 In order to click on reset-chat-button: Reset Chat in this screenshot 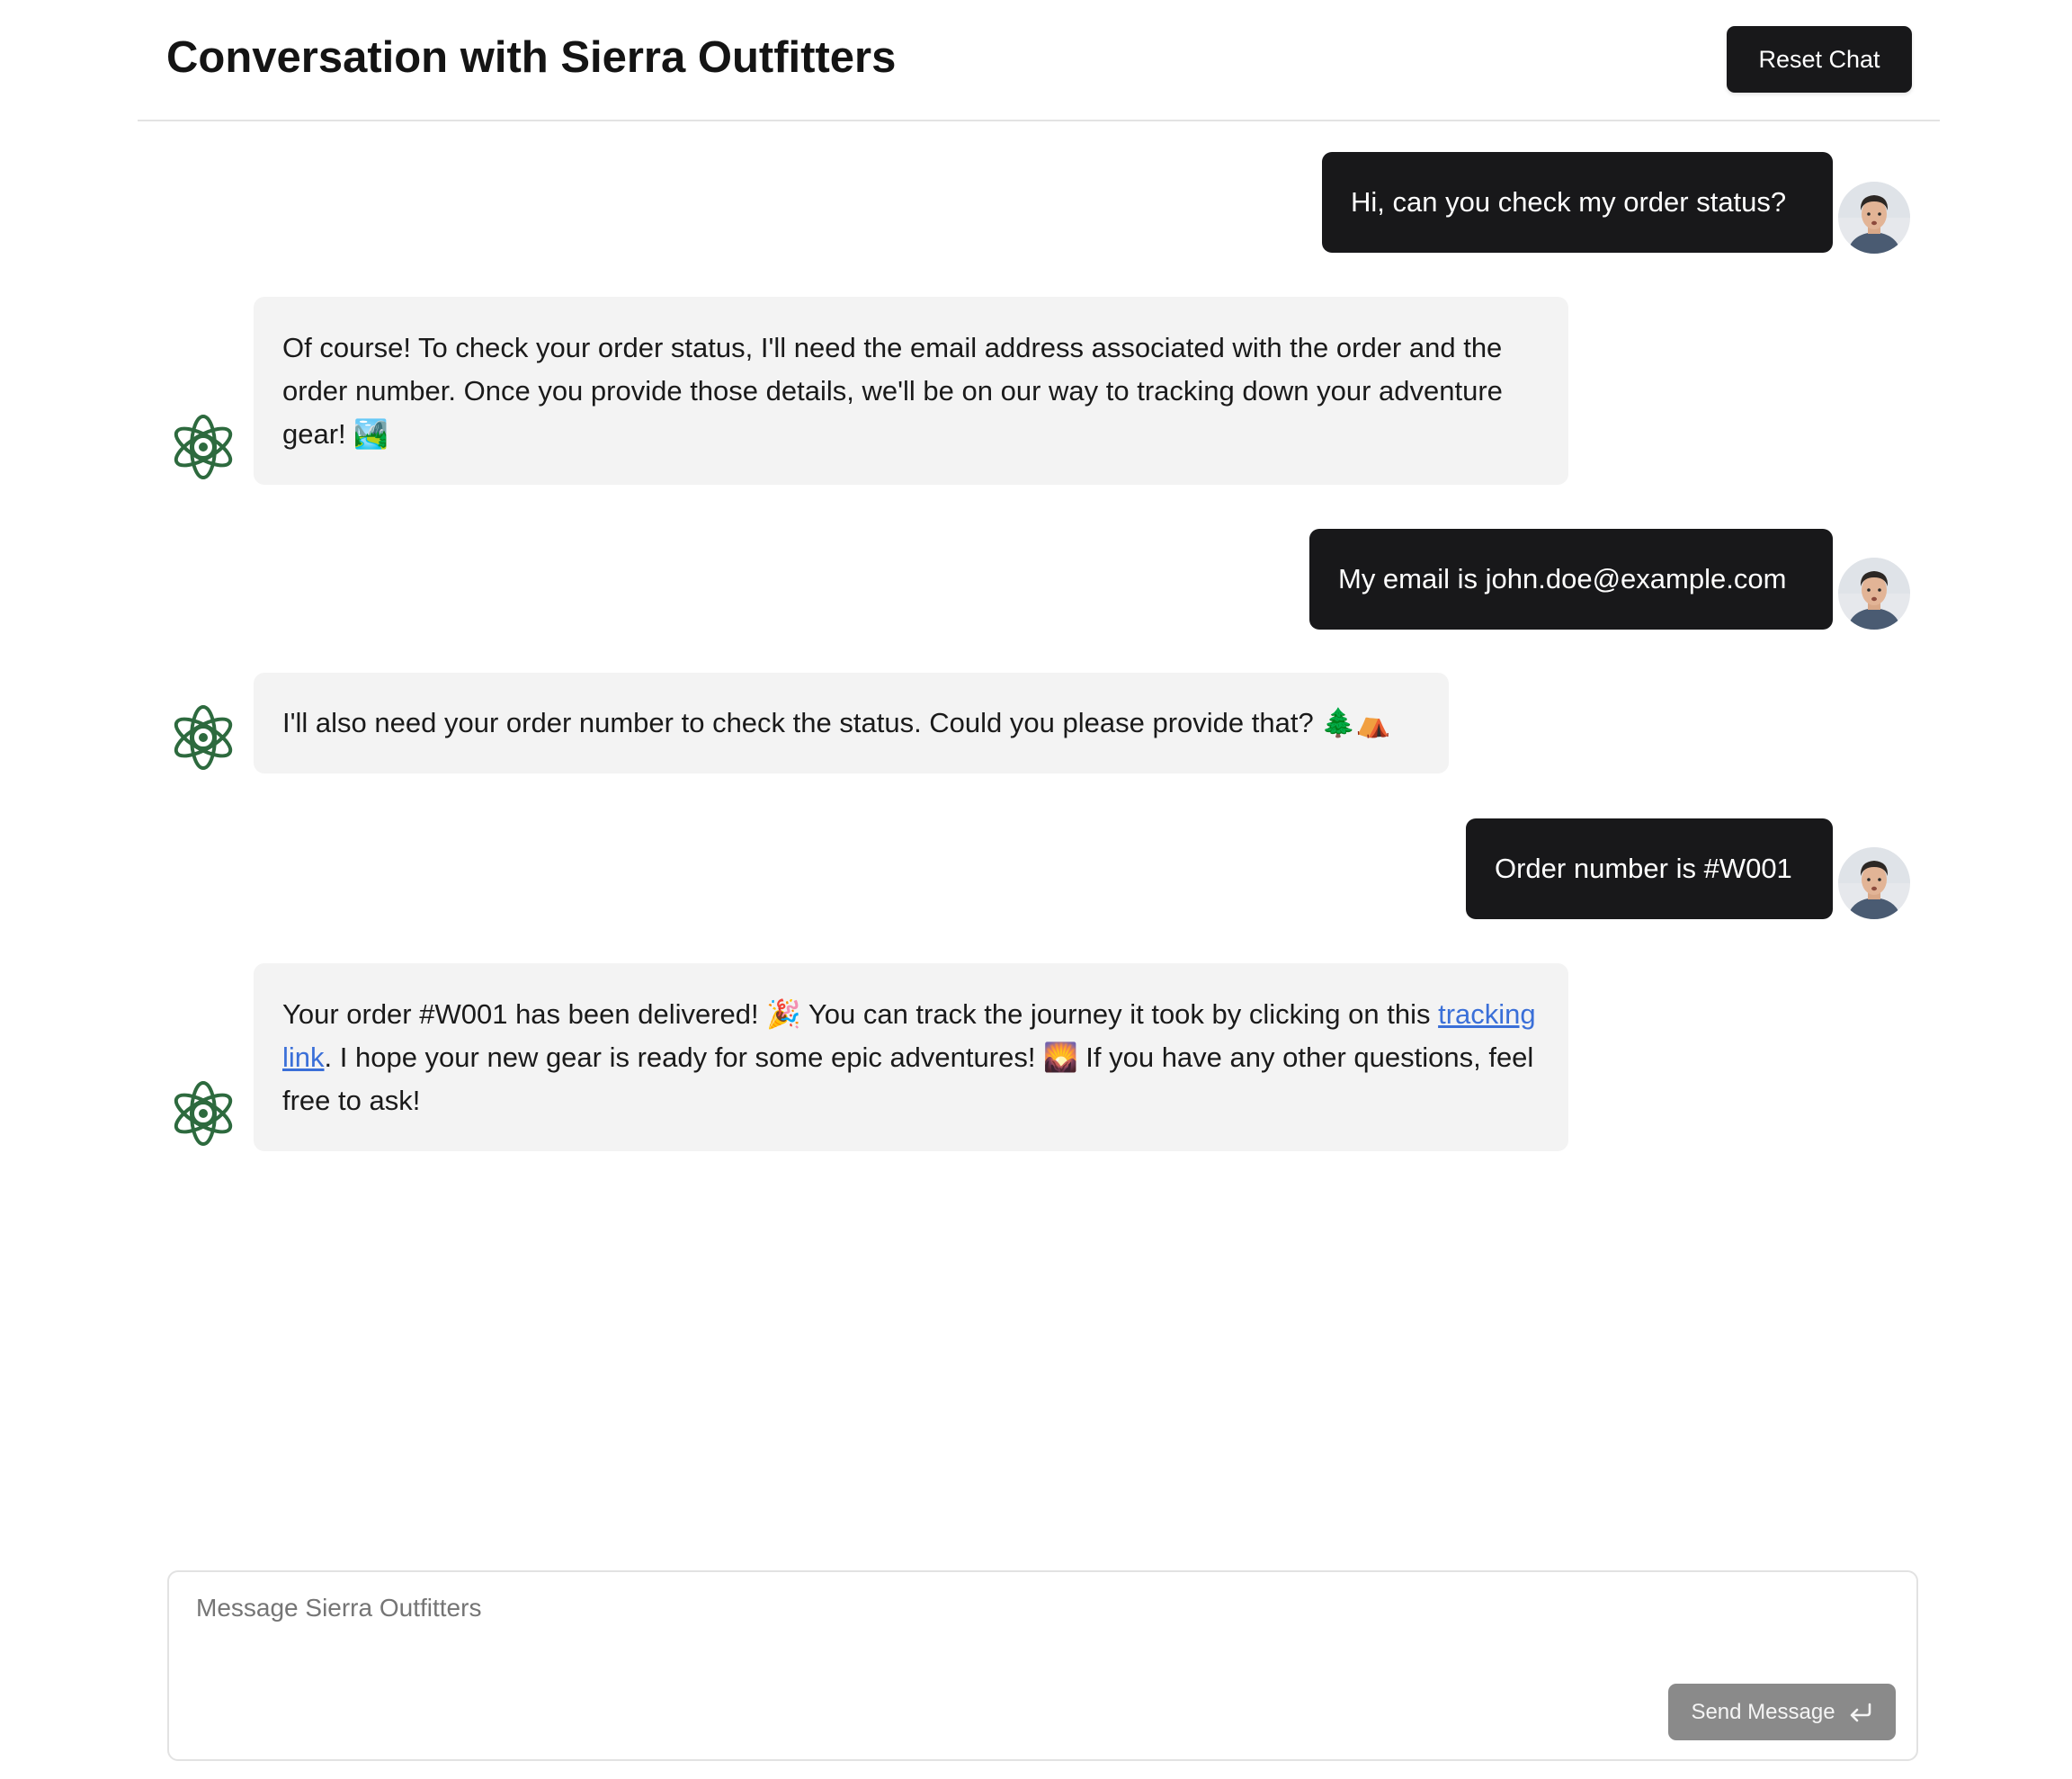, I will do `click(1820, 59)`.